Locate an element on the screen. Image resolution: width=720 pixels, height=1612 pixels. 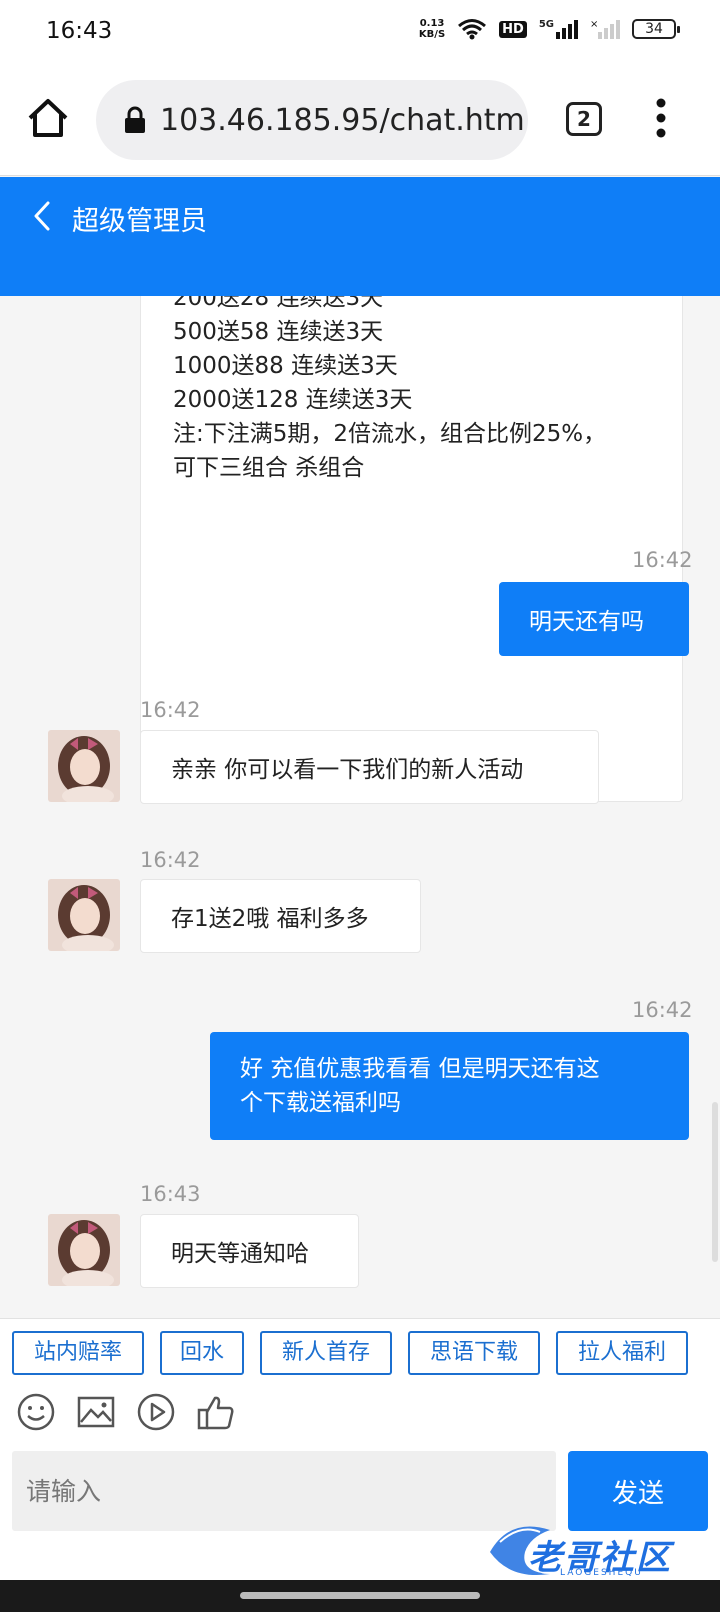
message-line: 1000送88 连续送3天 is located at coordinates (285, 366).